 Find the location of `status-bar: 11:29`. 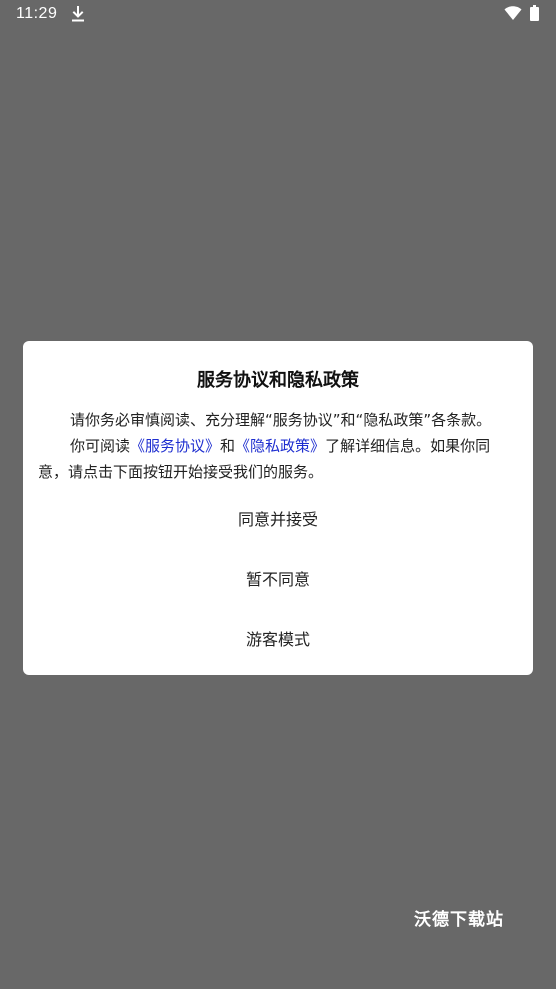

status-bar: 11:29 is located at coordinates (278, 15).